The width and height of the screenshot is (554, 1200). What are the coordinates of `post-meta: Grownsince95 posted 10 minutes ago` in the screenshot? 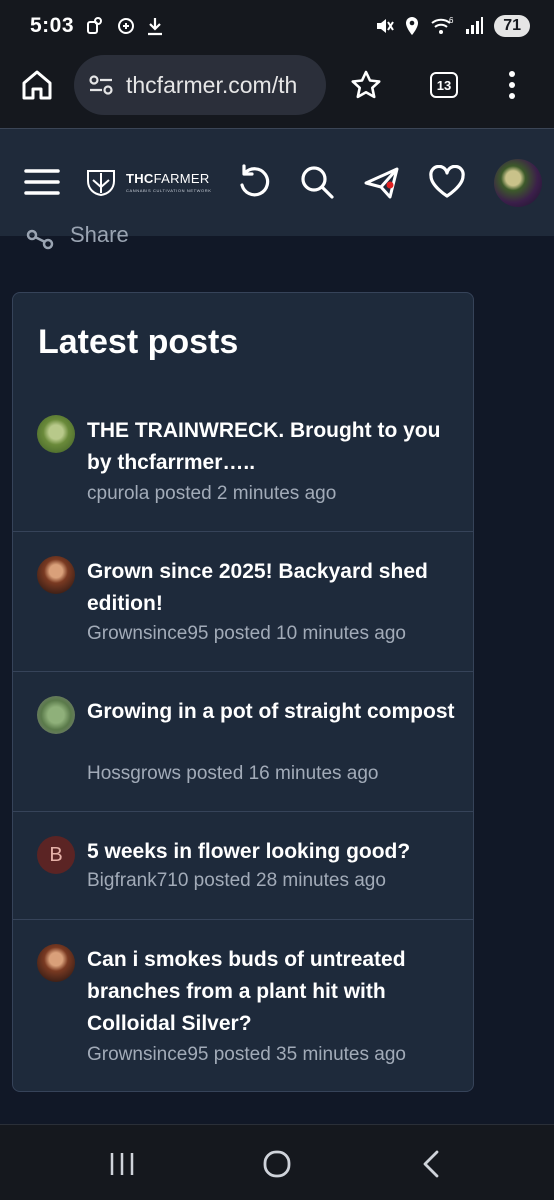 It's located at (246, 633).